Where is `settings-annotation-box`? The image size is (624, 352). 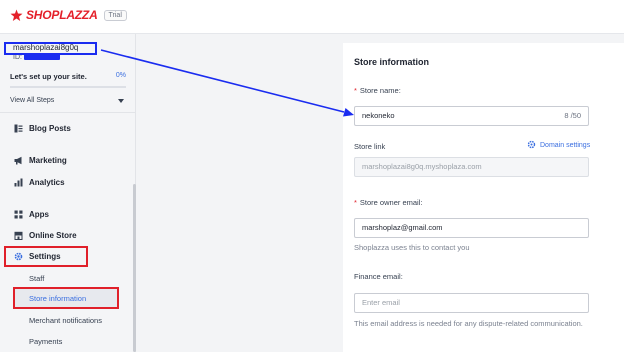
settings-annotation-box is located at coordinates (46, 256).